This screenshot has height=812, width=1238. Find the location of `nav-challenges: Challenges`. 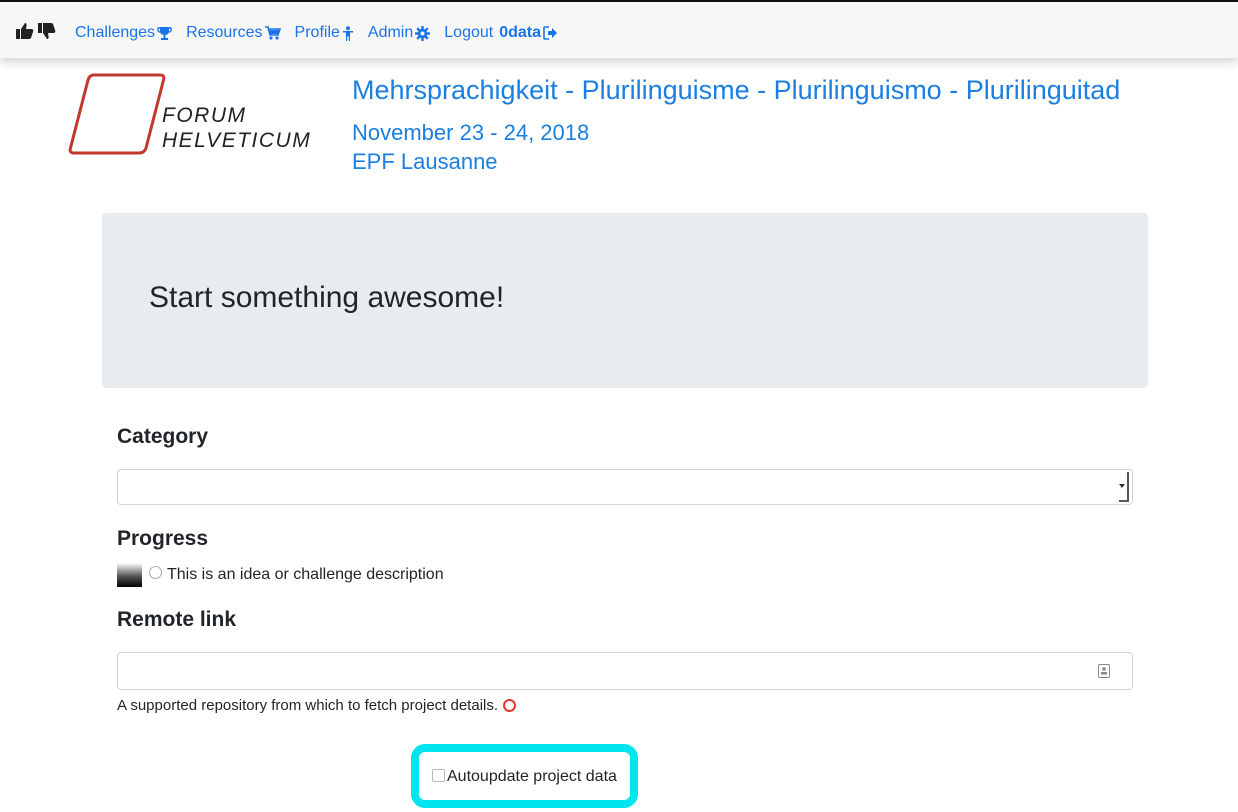

nav-challenges: Challenges is located at coordinates (123, 33).